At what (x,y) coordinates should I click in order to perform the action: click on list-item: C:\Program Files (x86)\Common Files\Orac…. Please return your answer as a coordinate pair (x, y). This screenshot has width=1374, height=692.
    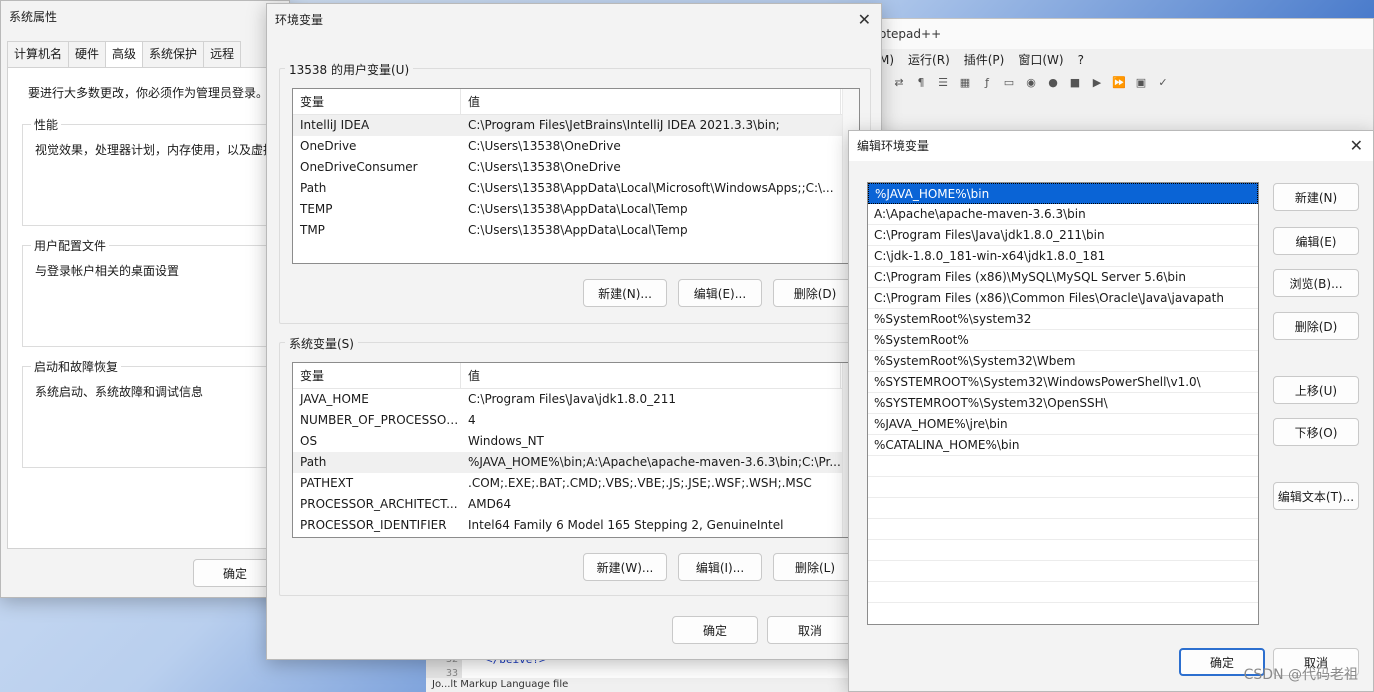
    Looking at the image, I should click on (1063, 298).